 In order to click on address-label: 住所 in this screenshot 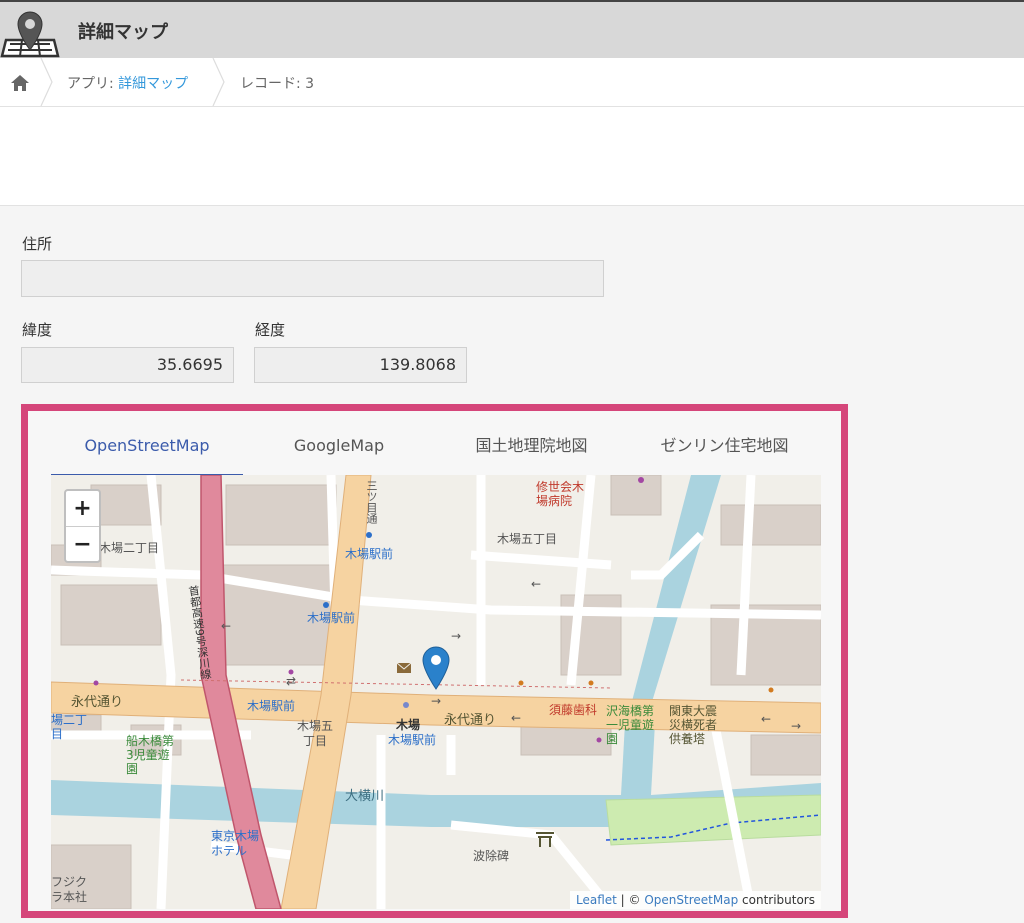, I will do `click(37, 244)`.